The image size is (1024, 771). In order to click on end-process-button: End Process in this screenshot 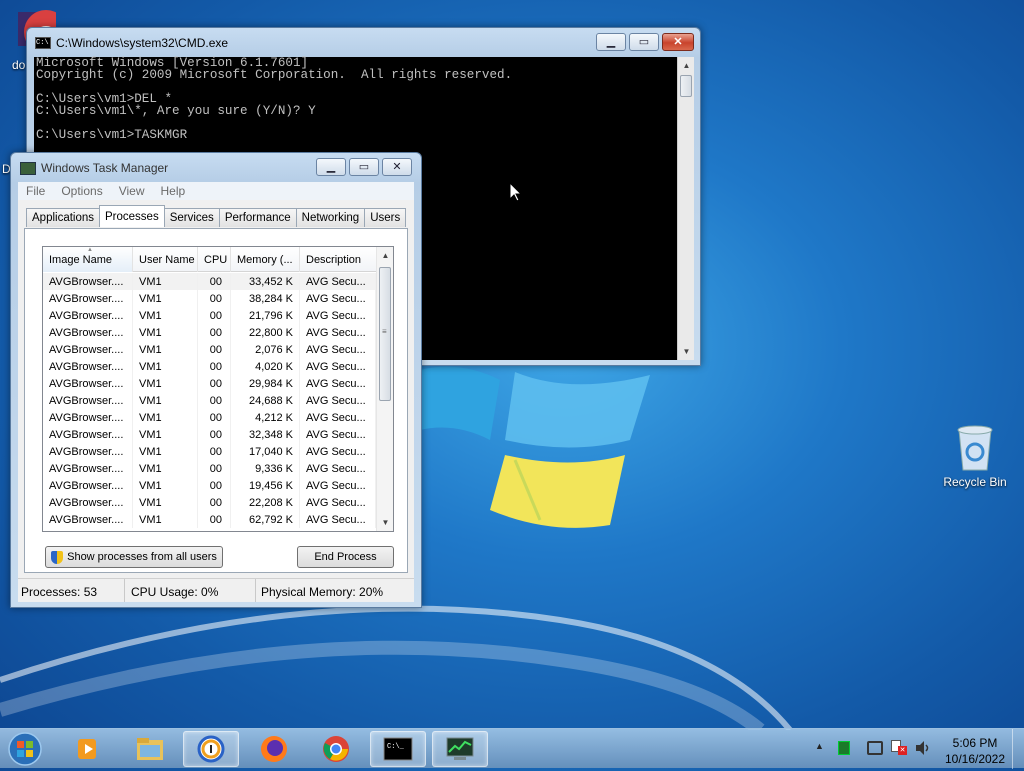, I will do `click(345, 557)`.